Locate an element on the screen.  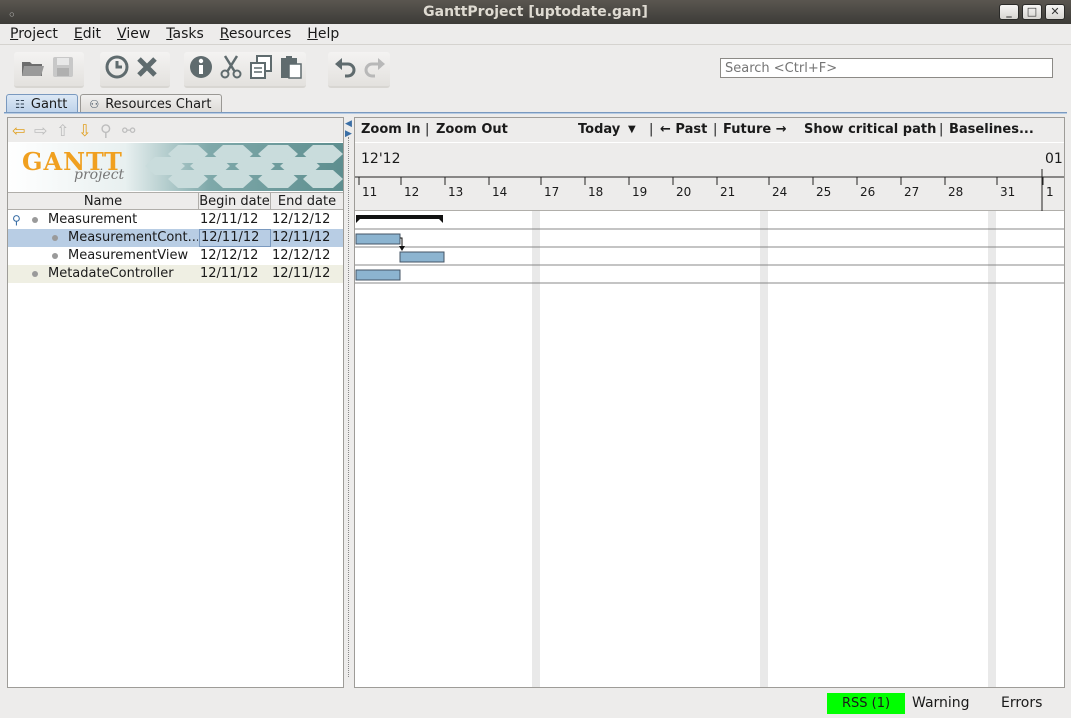
zoom-out-button: Zoom Out is located at coordinates (472, 129).